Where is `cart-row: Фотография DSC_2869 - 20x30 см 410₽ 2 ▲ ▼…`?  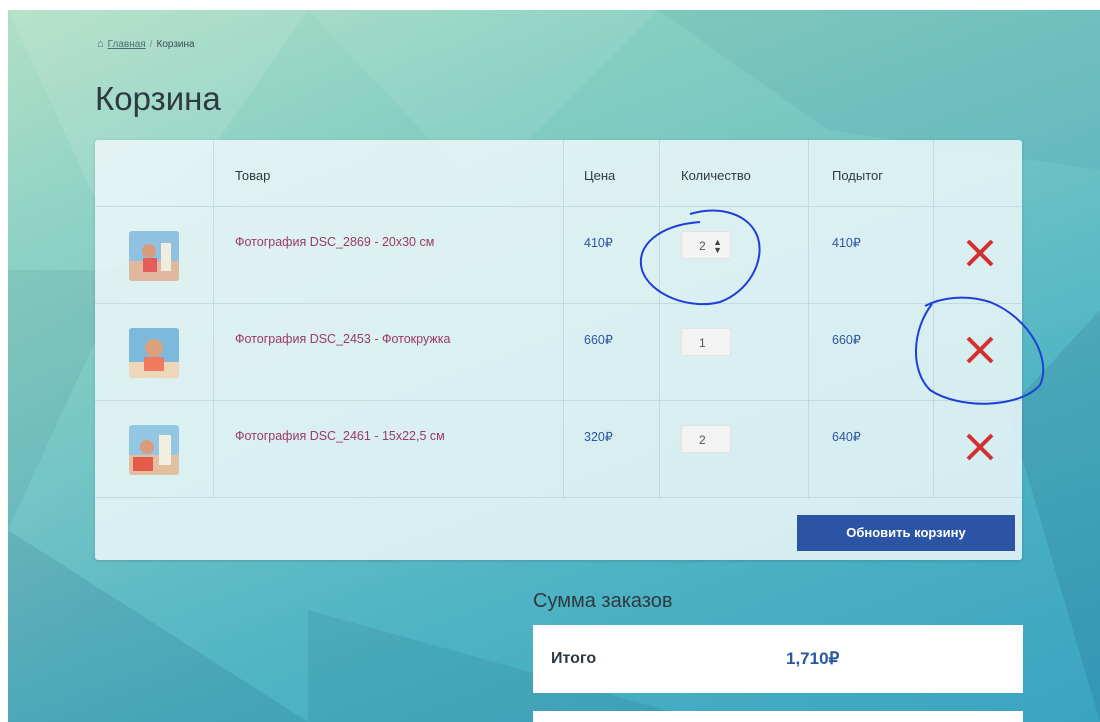 cart-row: Фотография DSC_2869 - 20x30 см 410₽ 2 ▲ ▼… is located at coordinates (558, 254).